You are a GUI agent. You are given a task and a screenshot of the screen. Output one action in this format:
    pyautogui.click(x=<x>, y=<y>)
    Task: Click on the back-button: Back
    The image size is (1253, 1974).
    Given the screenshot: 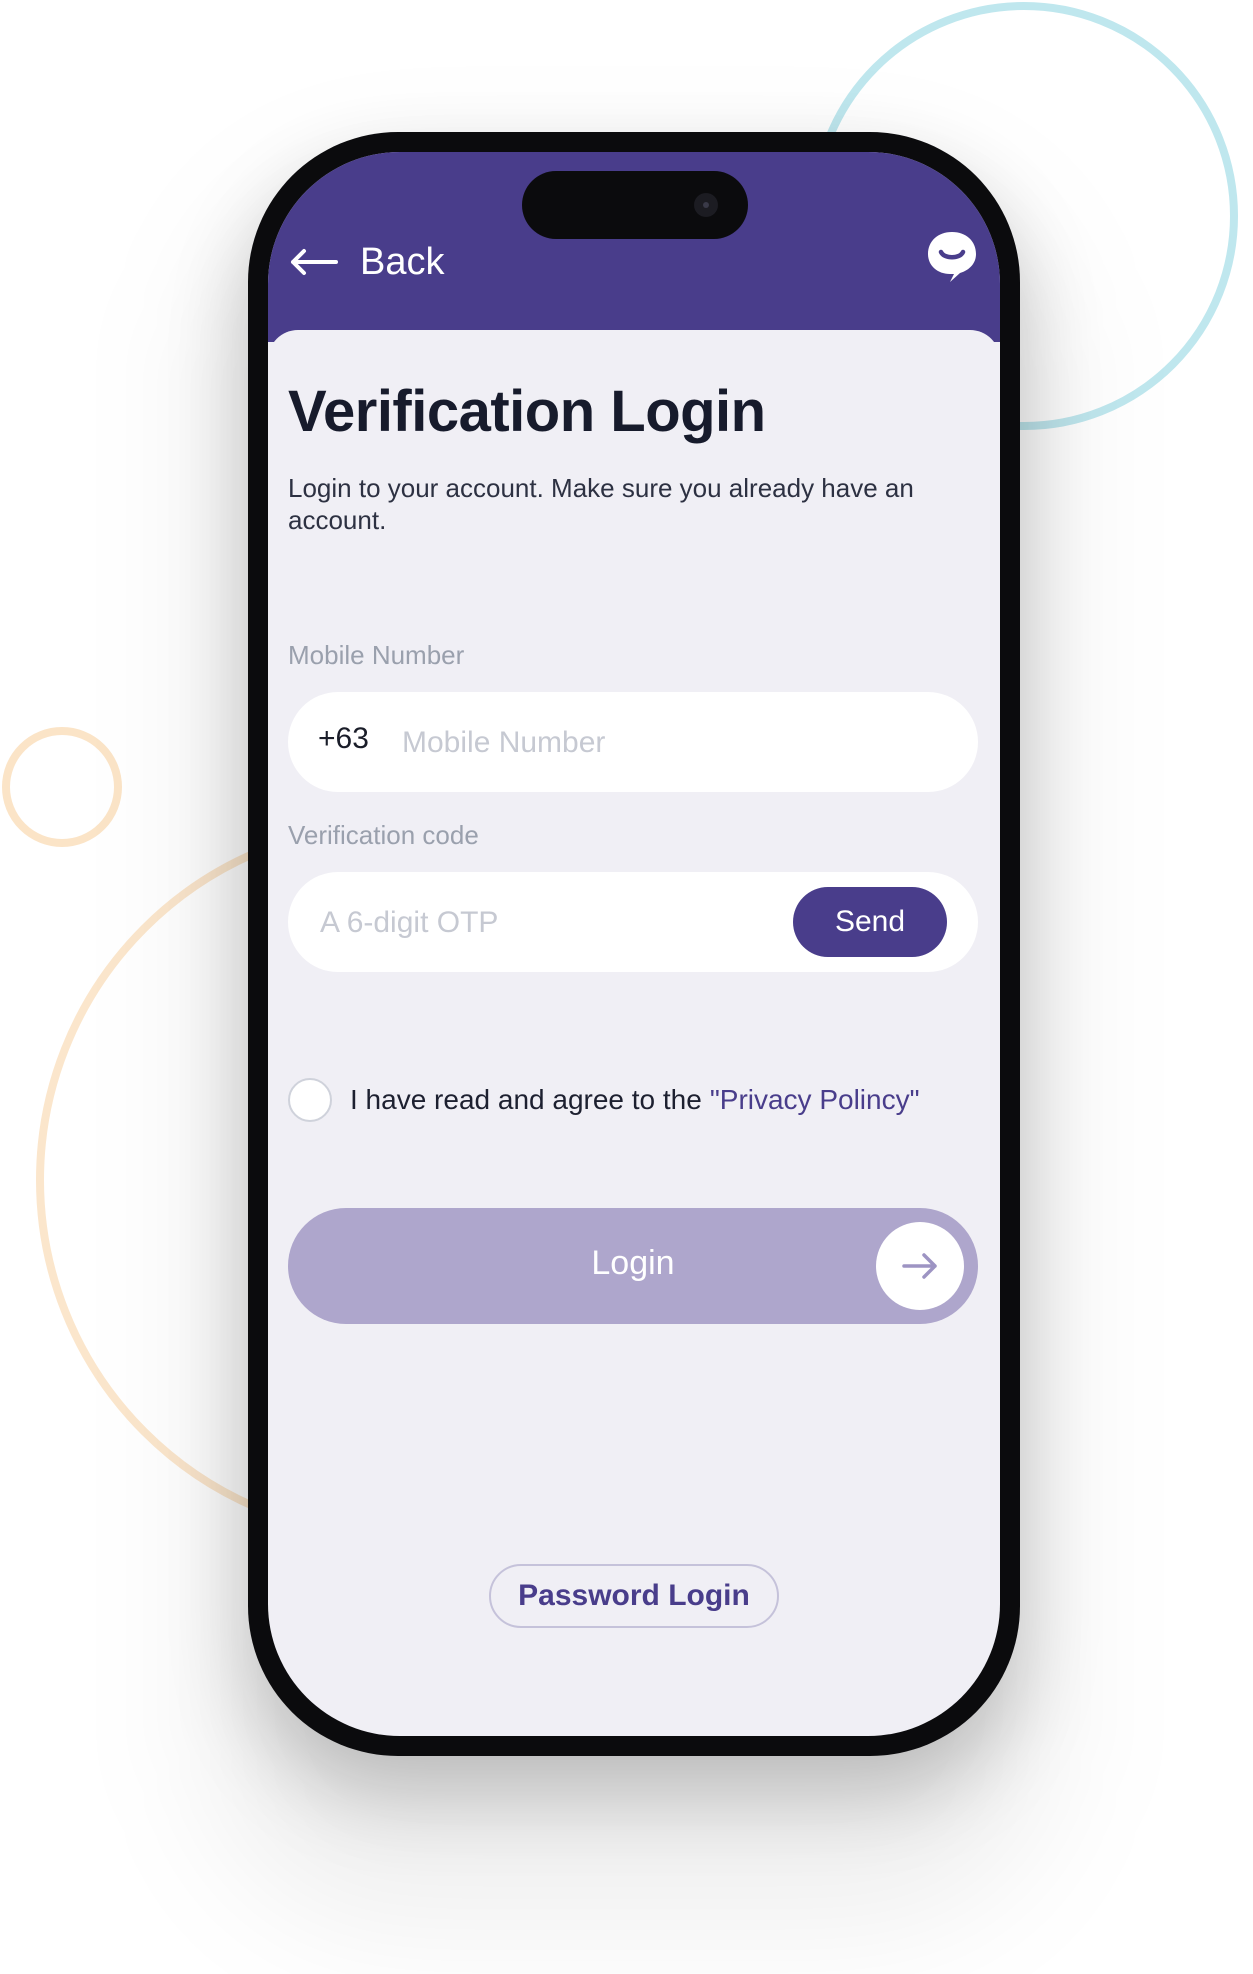 What is the action you would take?
    pyautogui.click(x=366, y=262)
    